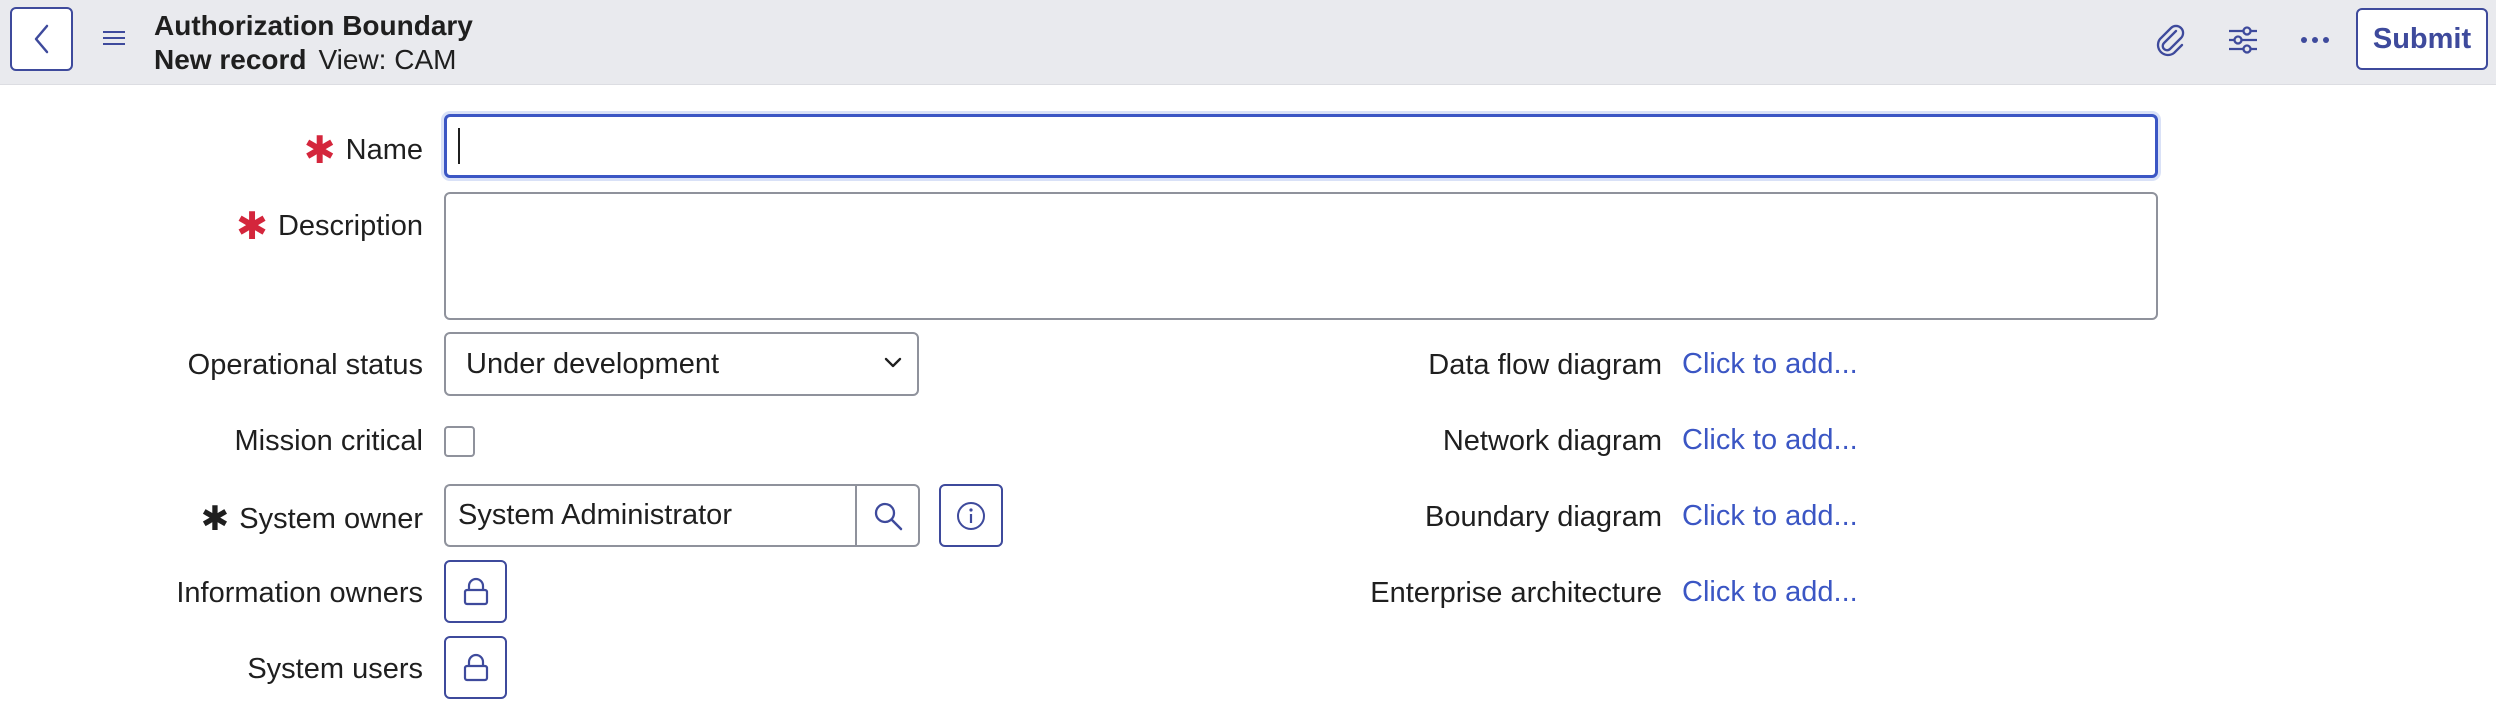  I want to click on system-owner-info-button, so click(971, 515).